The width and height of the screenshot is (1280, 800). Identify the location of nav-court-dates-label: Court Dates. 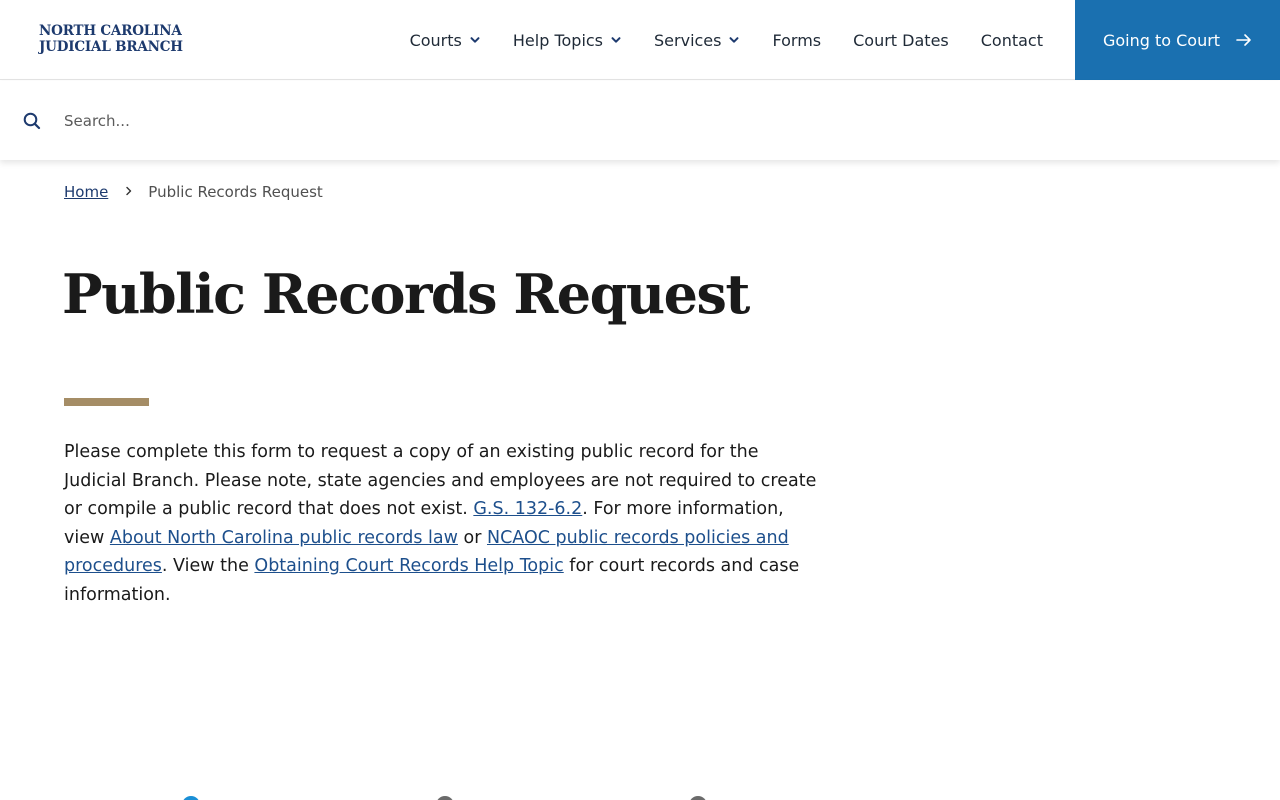
(901, 40).